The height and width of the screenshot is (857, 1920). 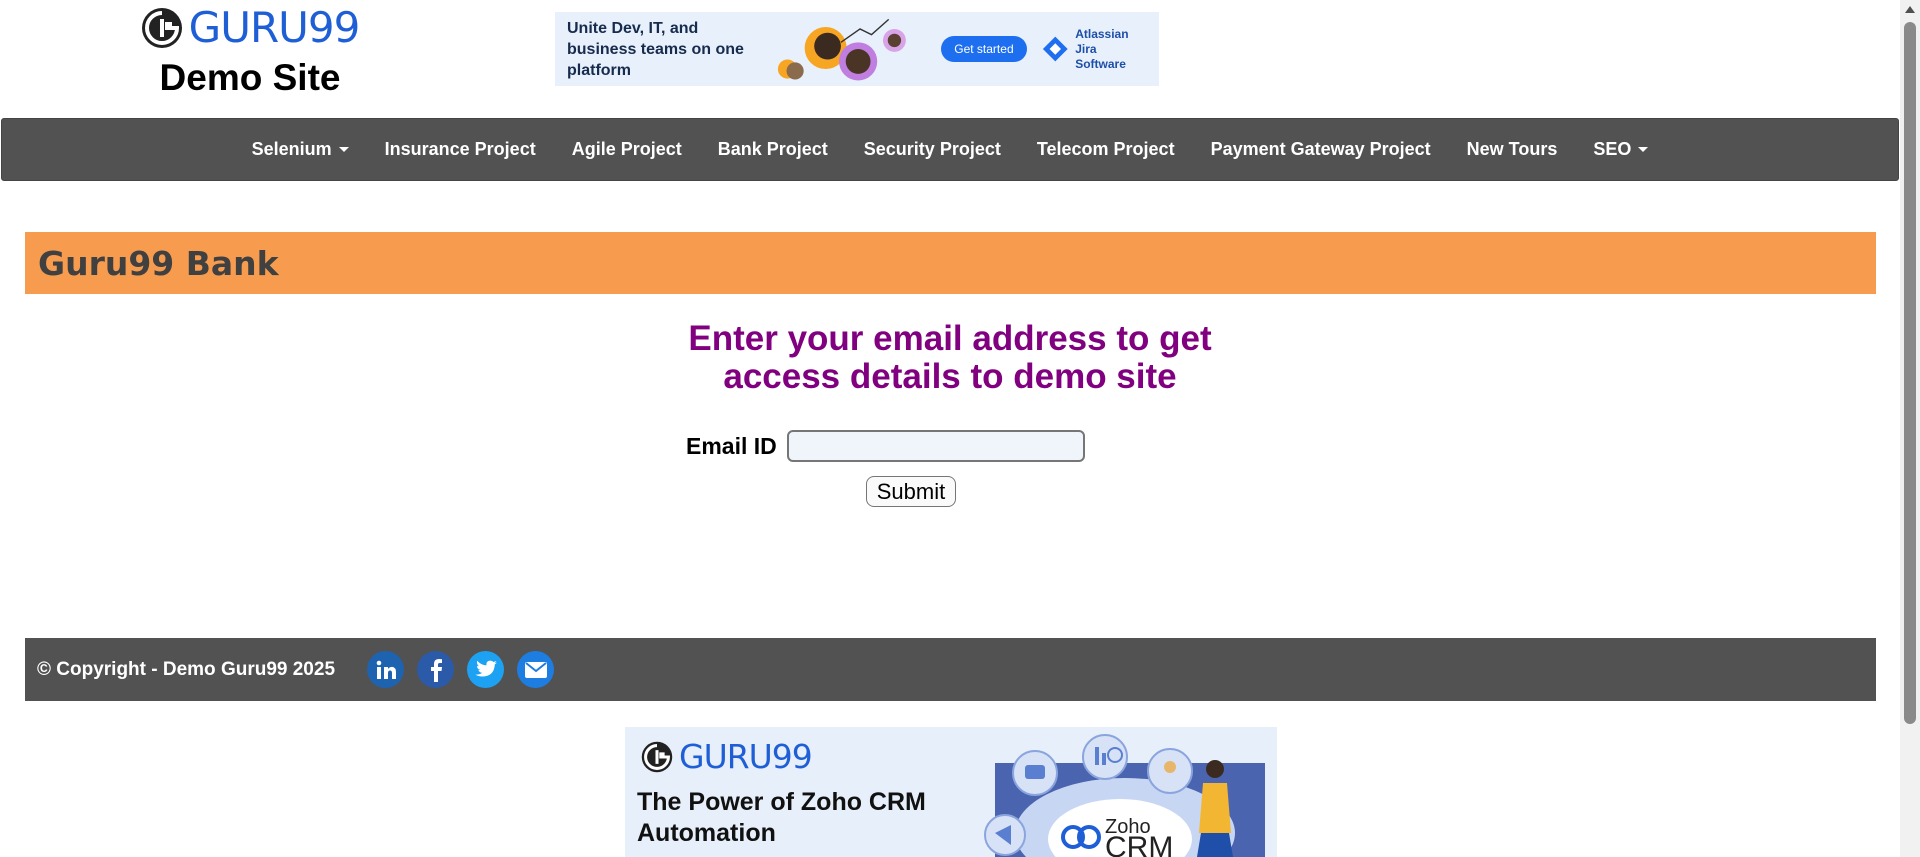 What do you see at coordinates (1910, 9) in the screenshot?
I see `scroll-up-arrow-icon` at bounding box center [1910, 9].